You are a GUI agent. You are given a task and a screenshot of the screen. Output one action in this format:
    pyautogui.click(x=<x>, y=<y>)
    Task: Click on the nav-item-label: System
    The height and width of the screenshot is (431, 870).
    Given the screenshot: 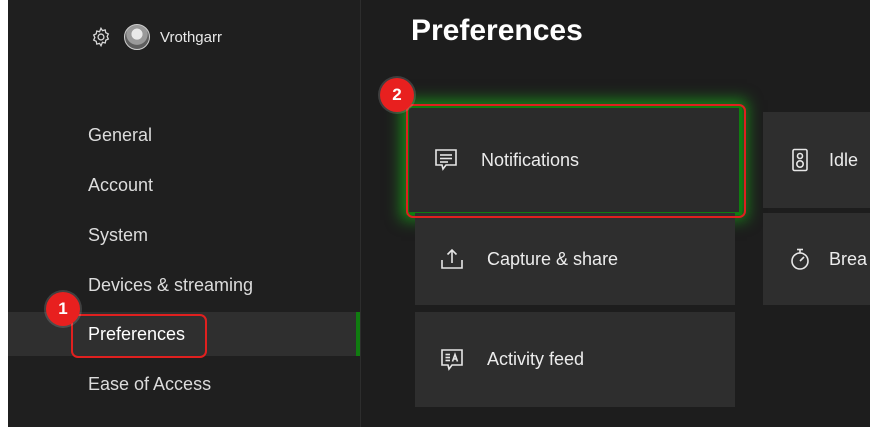 What is the action you would take?
    pyautogui.click(x=118, y=234)
    